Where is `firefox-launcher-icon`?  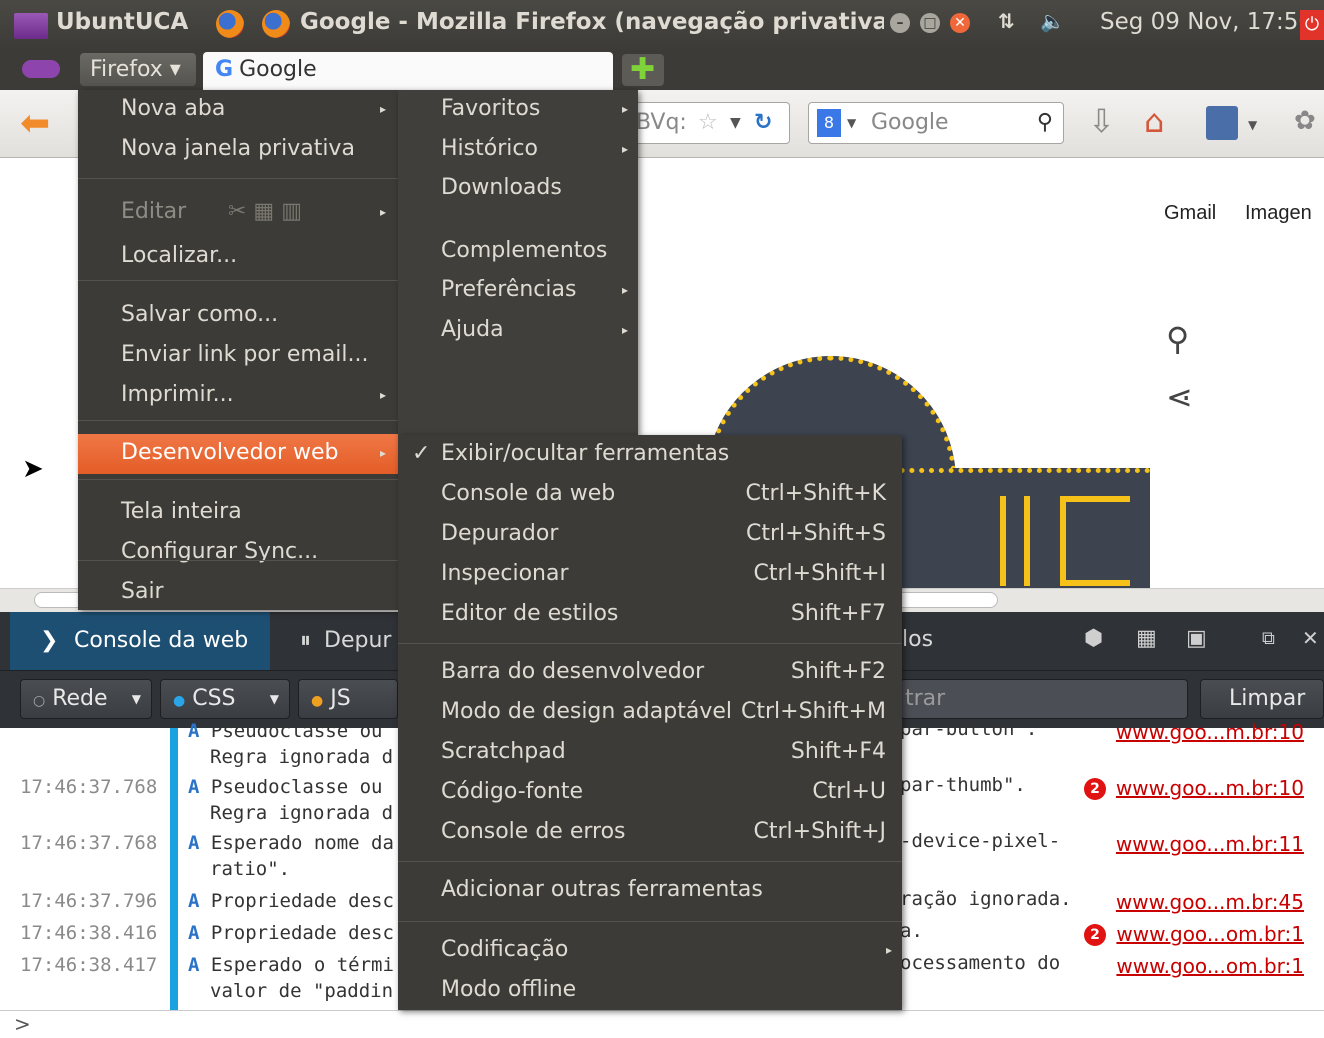 firefox-launcher-icon is located at coordinates (230, 24).